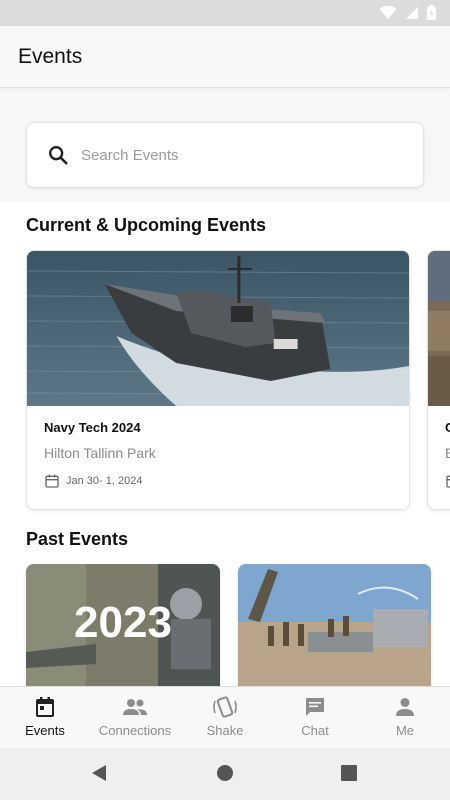 This screenshot has height=800, width=450. I want to click on signal-icon, so click(412, 12).